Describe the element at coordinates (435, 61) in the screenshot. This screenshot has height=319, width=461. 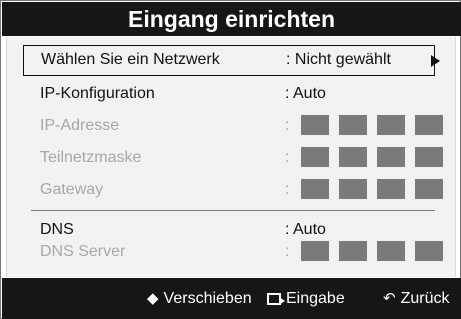
I see `chevron-right-icon` at that location.